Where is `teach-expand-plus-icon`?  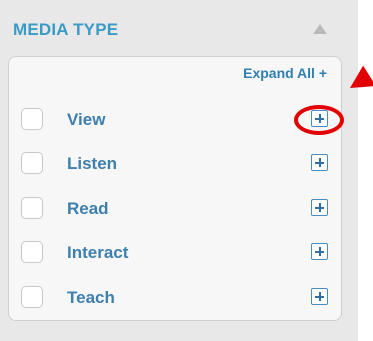
teach-expand-plus-icon is located at coordinates (319, 296).